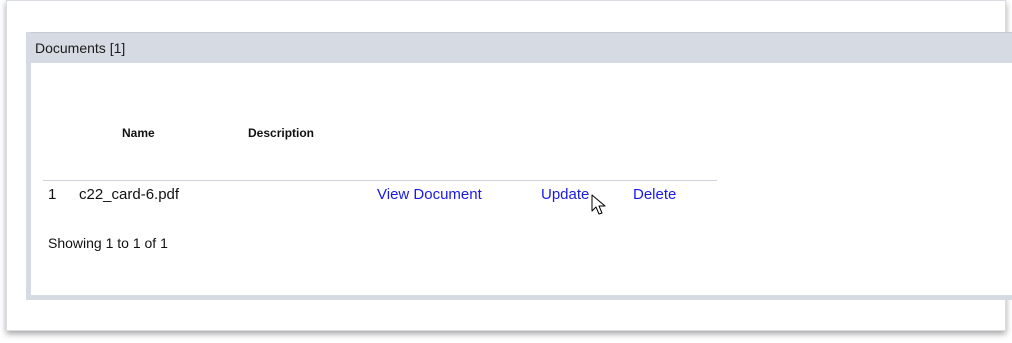 This screenshot has width=1012, height=343. What do you see at coordinates (281, 133) in the screenshot?
I see `column-header-description: Description` at bounding box center [281, 133].